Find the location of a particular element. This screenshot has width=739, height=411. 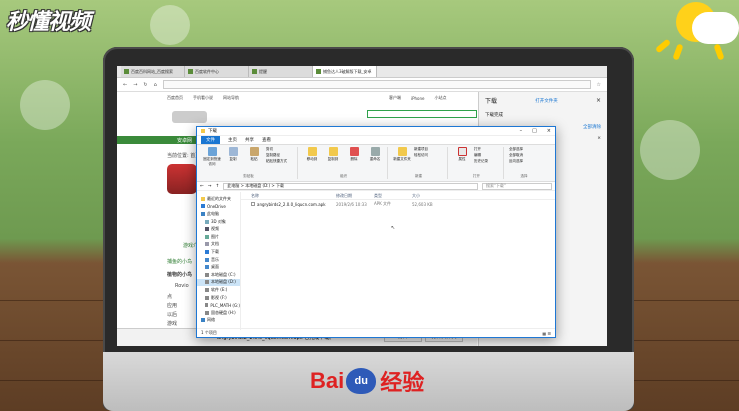

address-path: 此电脑 > 本地磁盘 (D:) > 下载 is located at coordinates (350, 186).